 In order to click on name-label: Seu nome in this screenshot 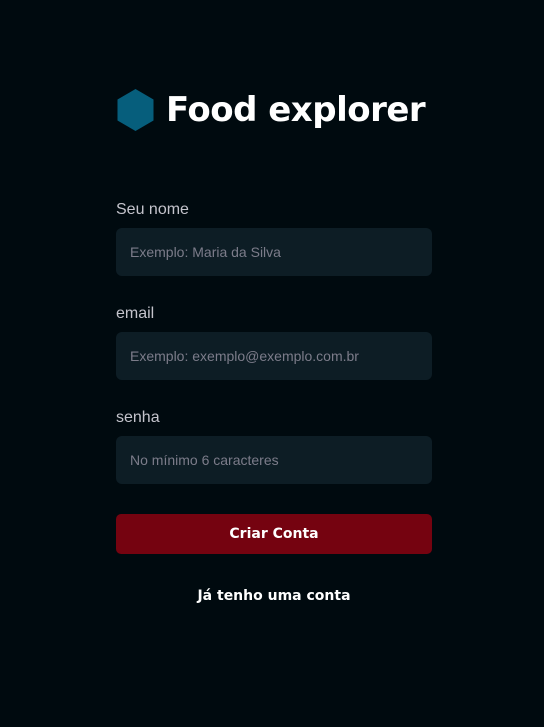, I will do `click(152, 209)`.